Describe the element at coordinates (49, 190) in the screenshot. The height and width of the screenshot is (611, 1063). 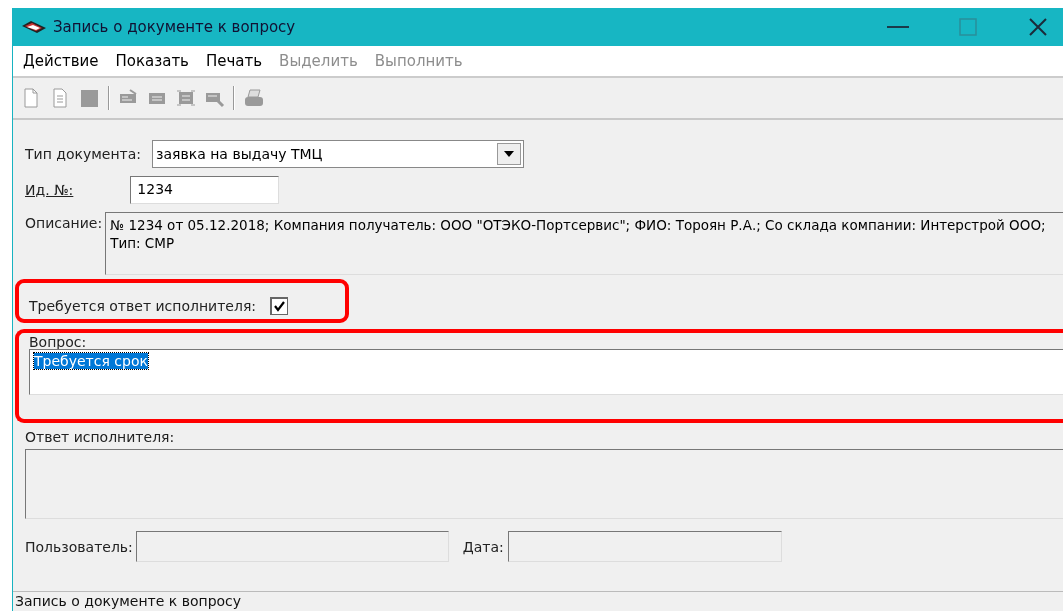
I see `field-label: Ид. №:` at that location.